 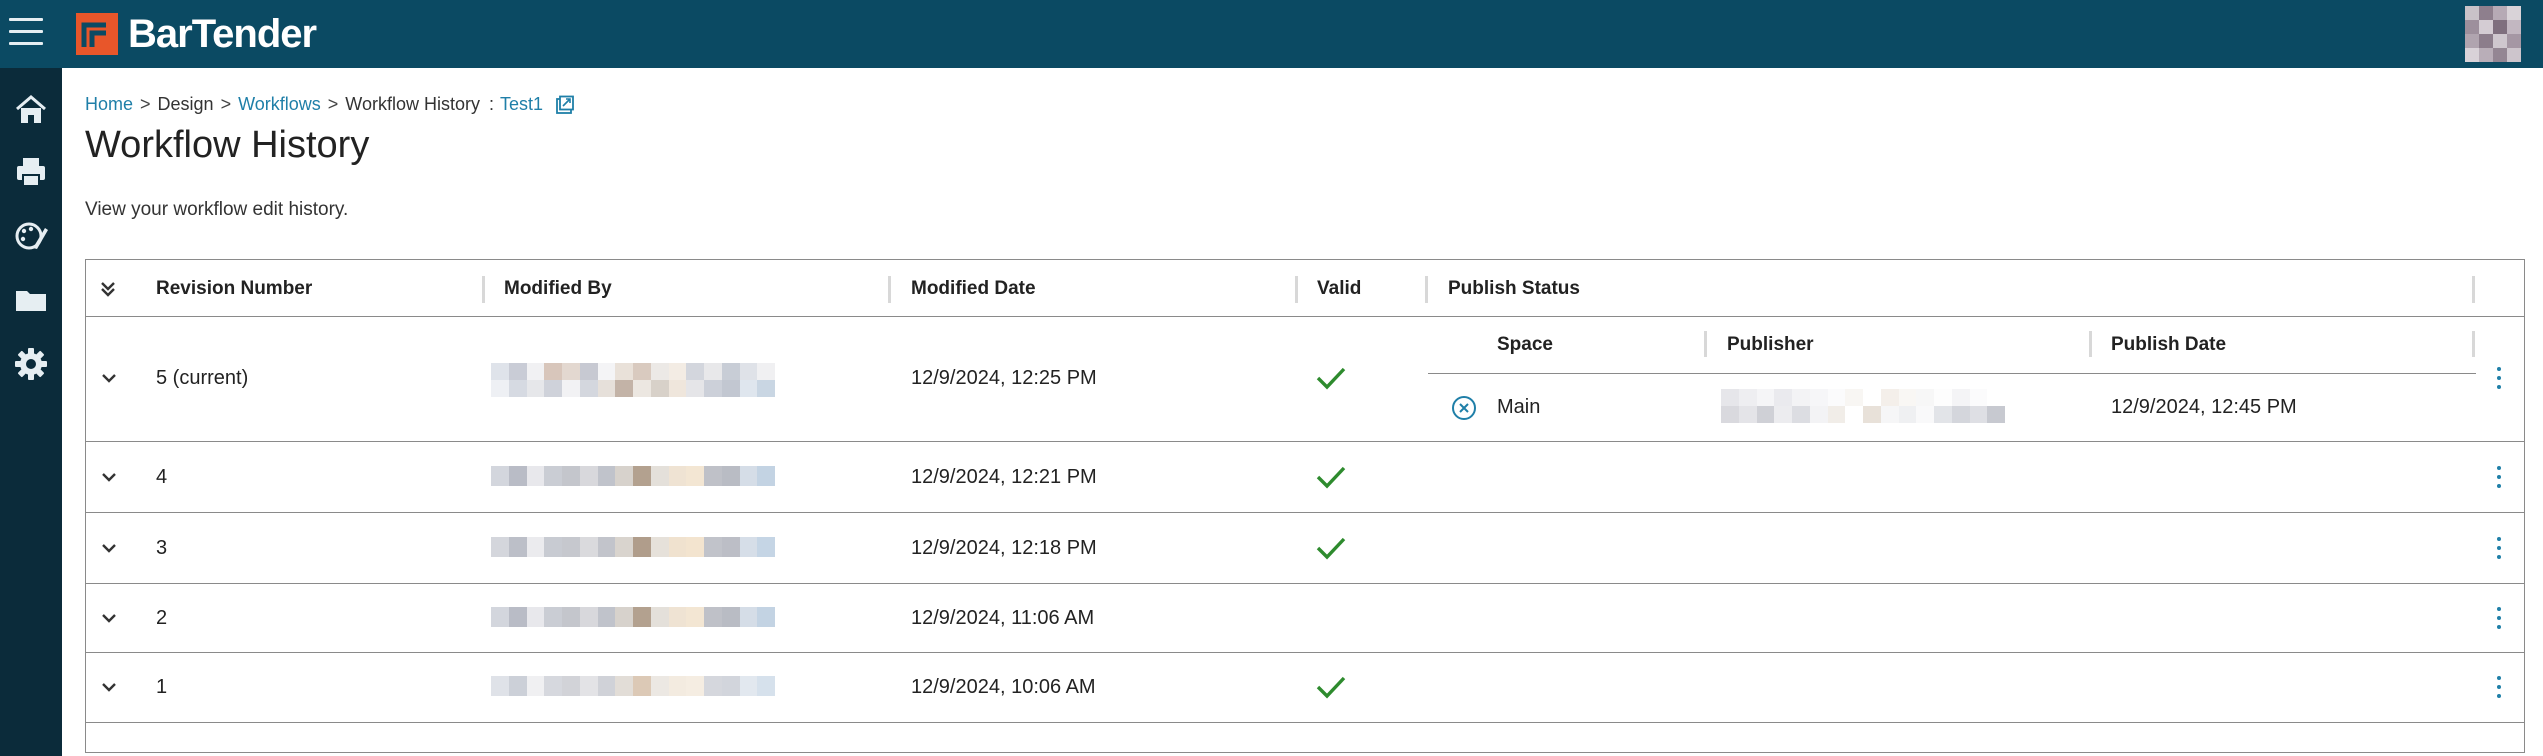 What do you see at coordinates (227, 145) in the screenshot?
I see `page-title: Workflow History` at bounding box center [227, 145].